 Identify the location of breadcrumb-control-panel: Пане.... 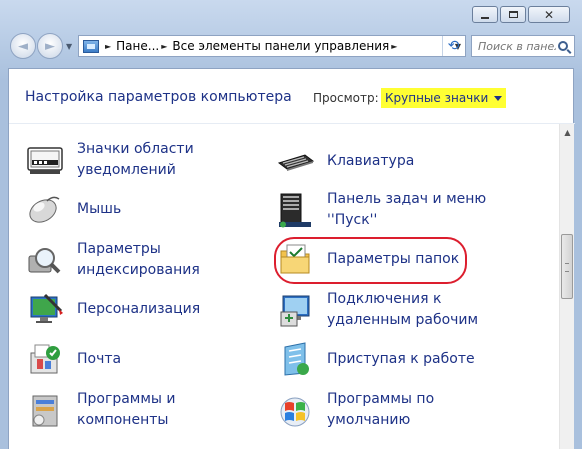
(137, 46).